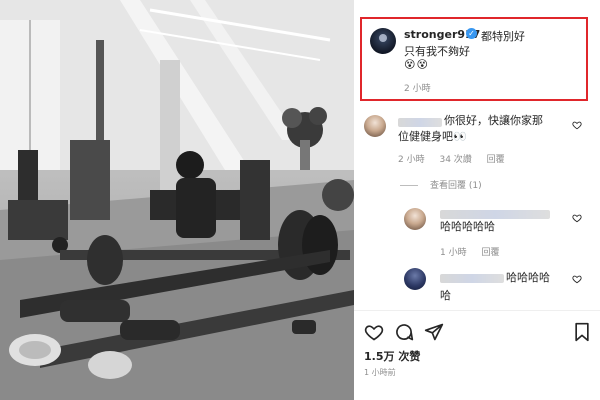  I want to click on reply-text-line-2: 哈, so click(445, 295).